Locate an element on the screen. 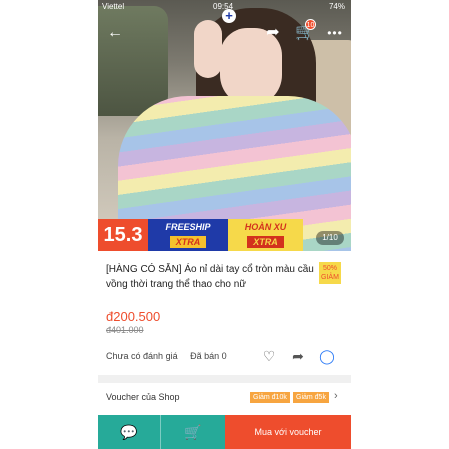 The height and width of the screenshot is (449, 449). section-divider is located at coordinates (224, 379).